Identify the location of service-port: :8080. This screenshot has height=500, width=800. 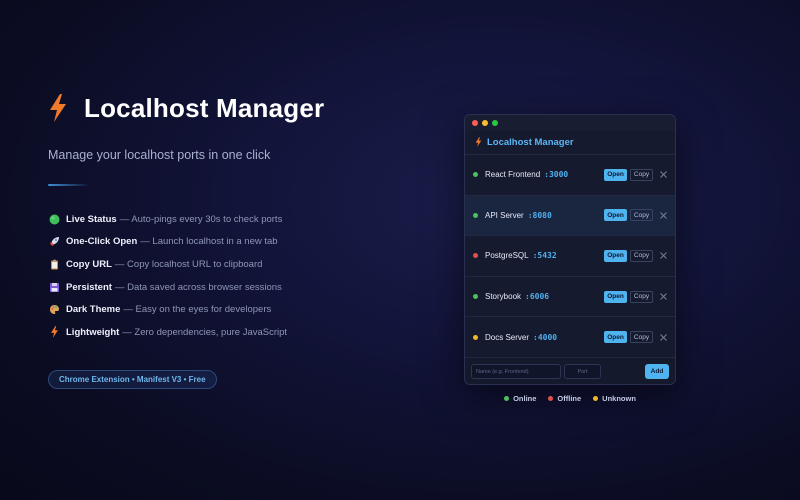
(539, 215).